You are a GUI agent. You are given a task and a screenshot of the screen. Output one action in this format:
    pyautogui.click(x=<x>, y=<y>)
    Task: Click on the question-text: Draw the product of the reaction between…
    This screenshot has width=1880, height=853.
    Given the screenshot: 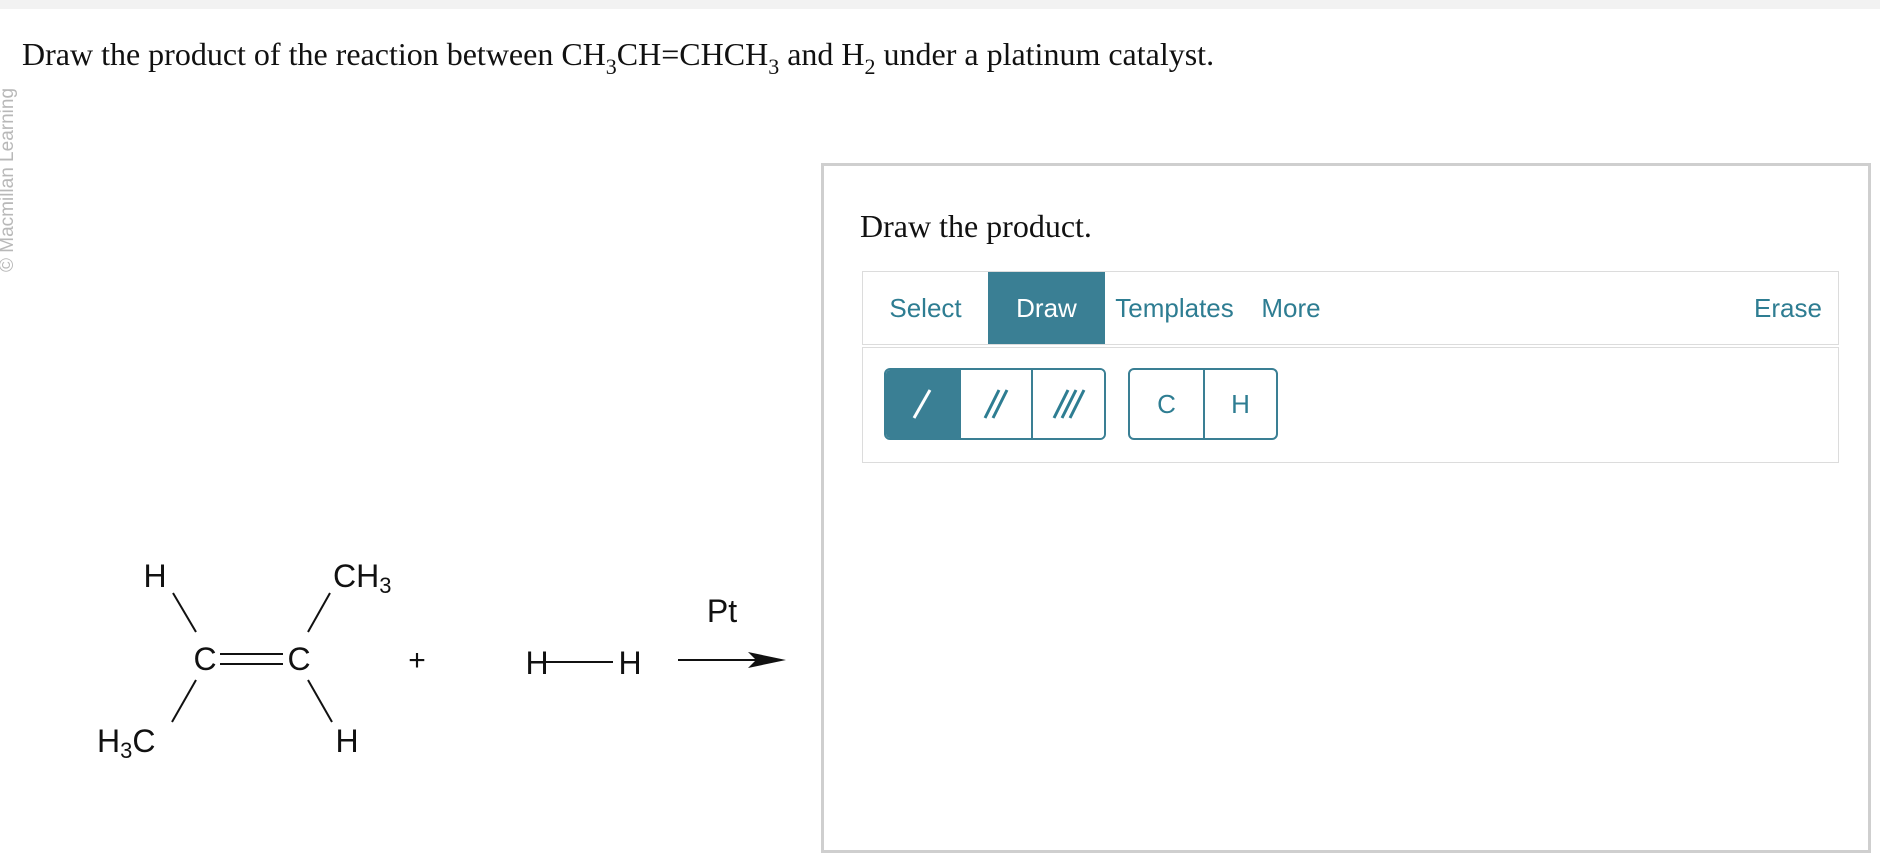 What is the action you would take?
    pyautogui.click(x=618, y=57)
    